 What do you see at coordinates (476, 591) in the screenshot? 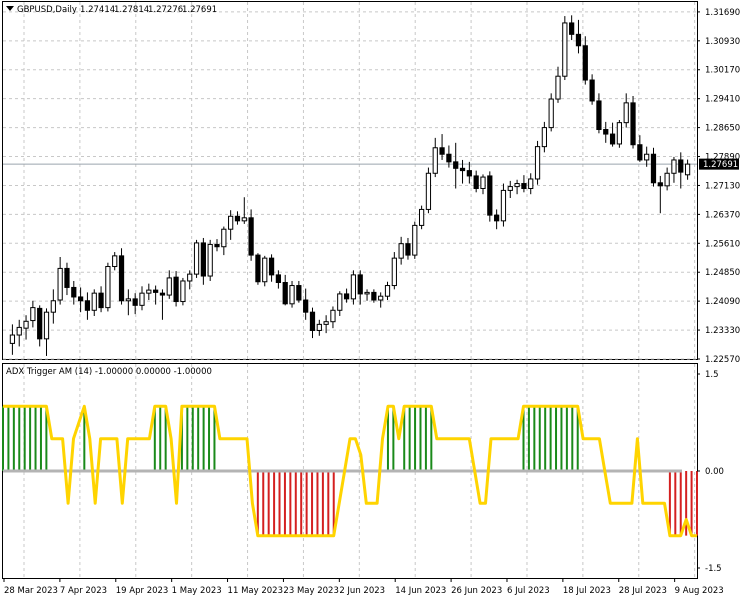
I see `time-tick-label: 26 Jun 2023` at bounding box center [476, 591].